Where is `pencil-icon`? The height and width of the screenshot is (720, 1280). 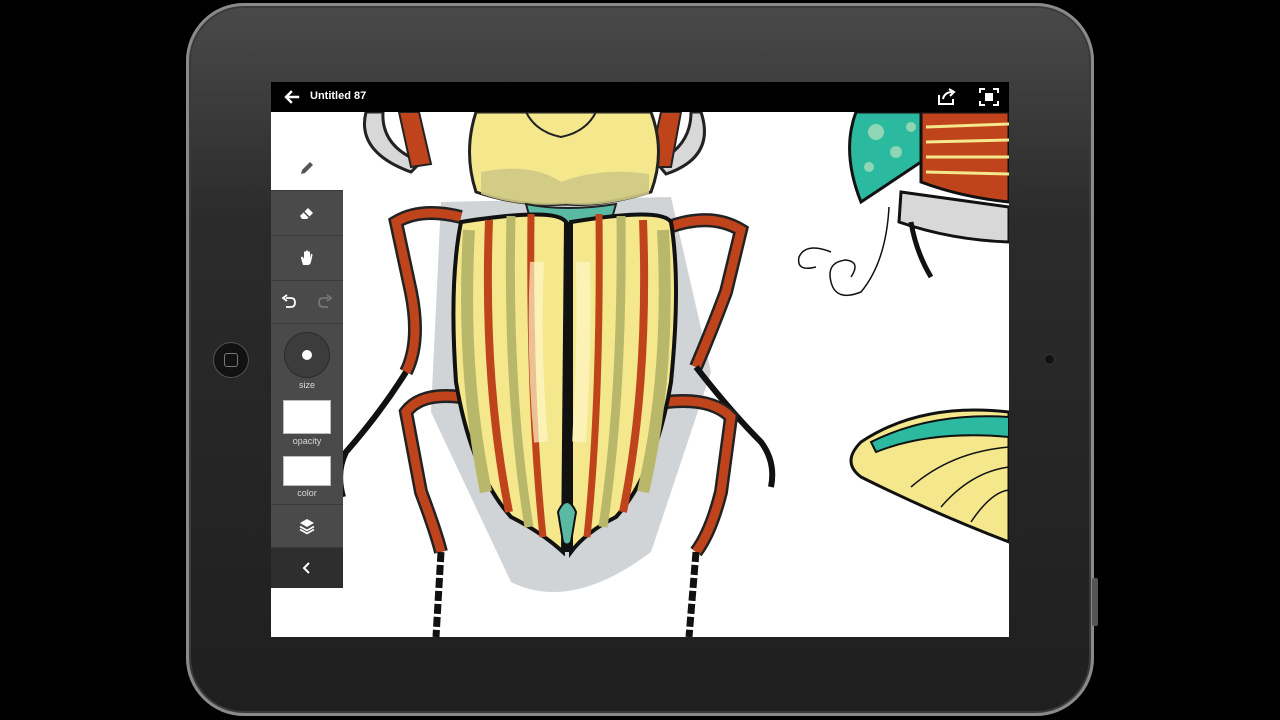 pencil-icon is located at coordinates (307, 168).